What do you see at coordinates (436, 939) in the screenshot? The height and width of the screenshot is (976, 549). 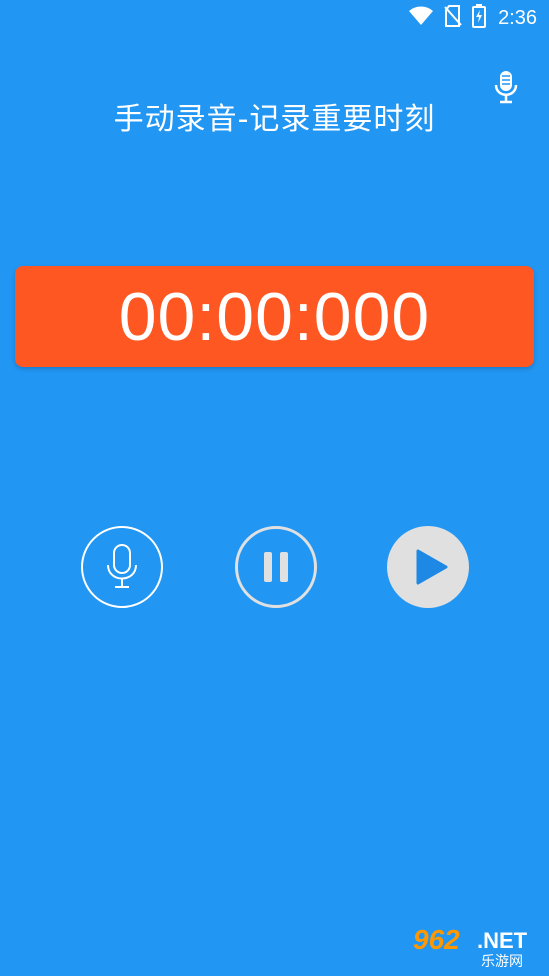 I see `watermark-number: 962` at bounding box center [436, 939].